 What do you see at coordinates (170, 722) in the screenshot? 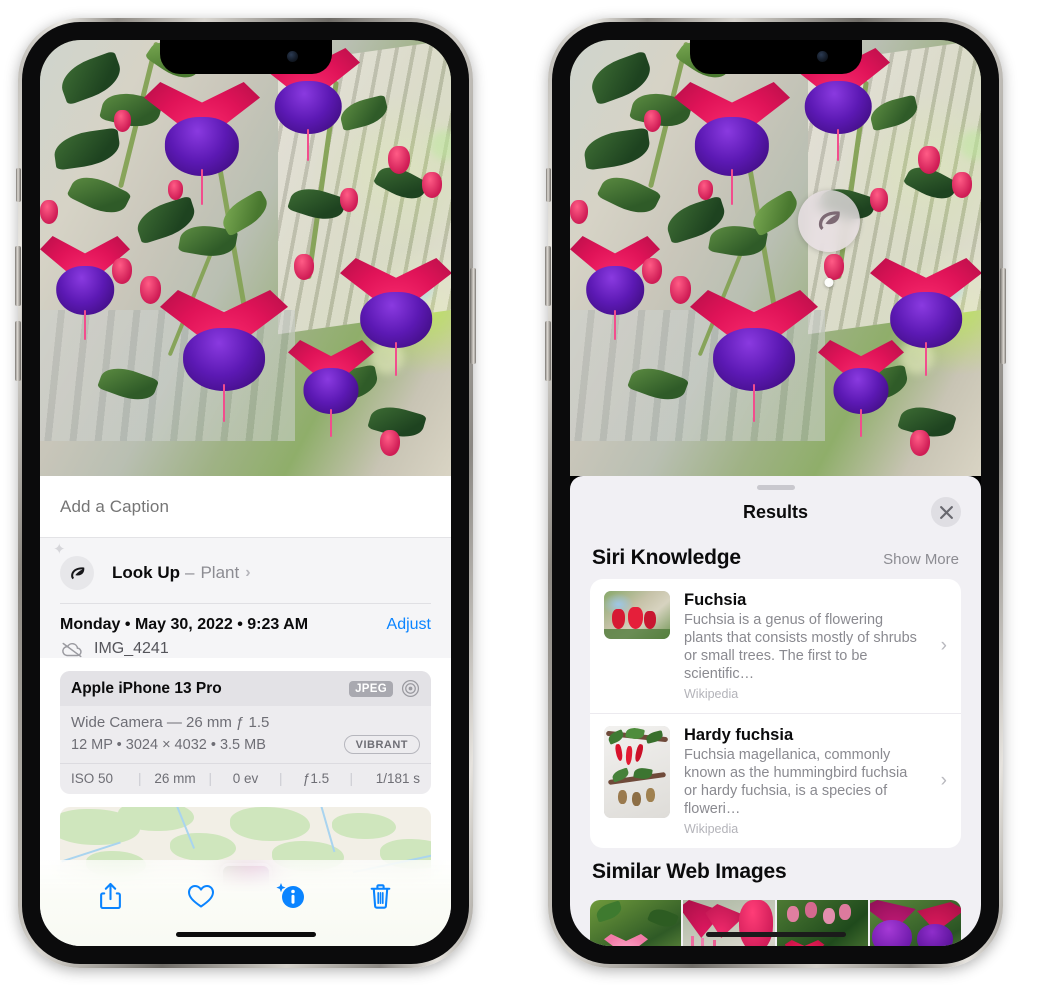
I see `lens-info: Wide Camera — 26 mm ƒ 1.5` at bounding box center [170, 722].